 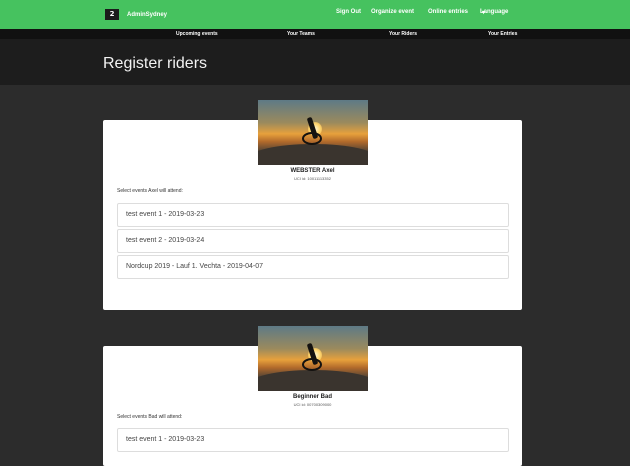 I want to click on subnav-your-entries: Your Entries, so click(x=502, y=34).